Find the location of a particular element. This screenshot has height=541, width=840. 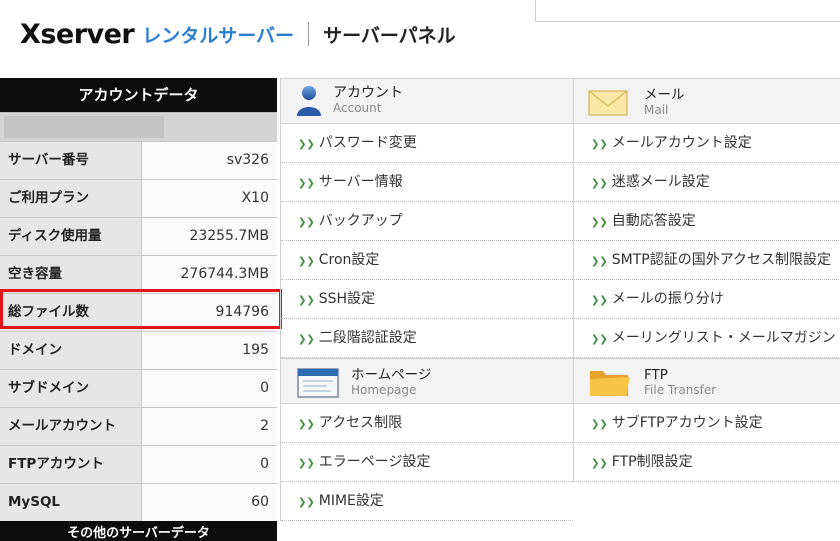

menu-link-label: 二段階認証設定 is located at coordinates (367, 338).